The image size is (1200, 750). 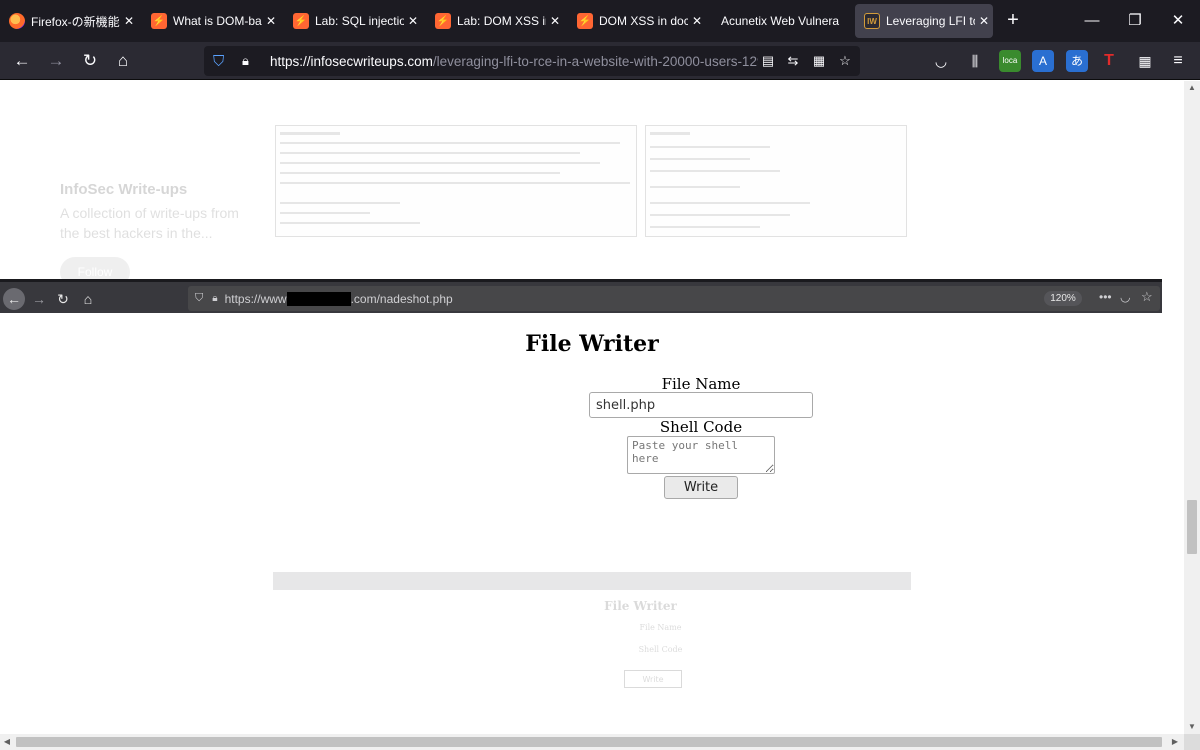 What do you see at coordinates (1178, 21) in the screenshot?
I see `window-close-icon: ✕` at bounding box center [1178, 21].